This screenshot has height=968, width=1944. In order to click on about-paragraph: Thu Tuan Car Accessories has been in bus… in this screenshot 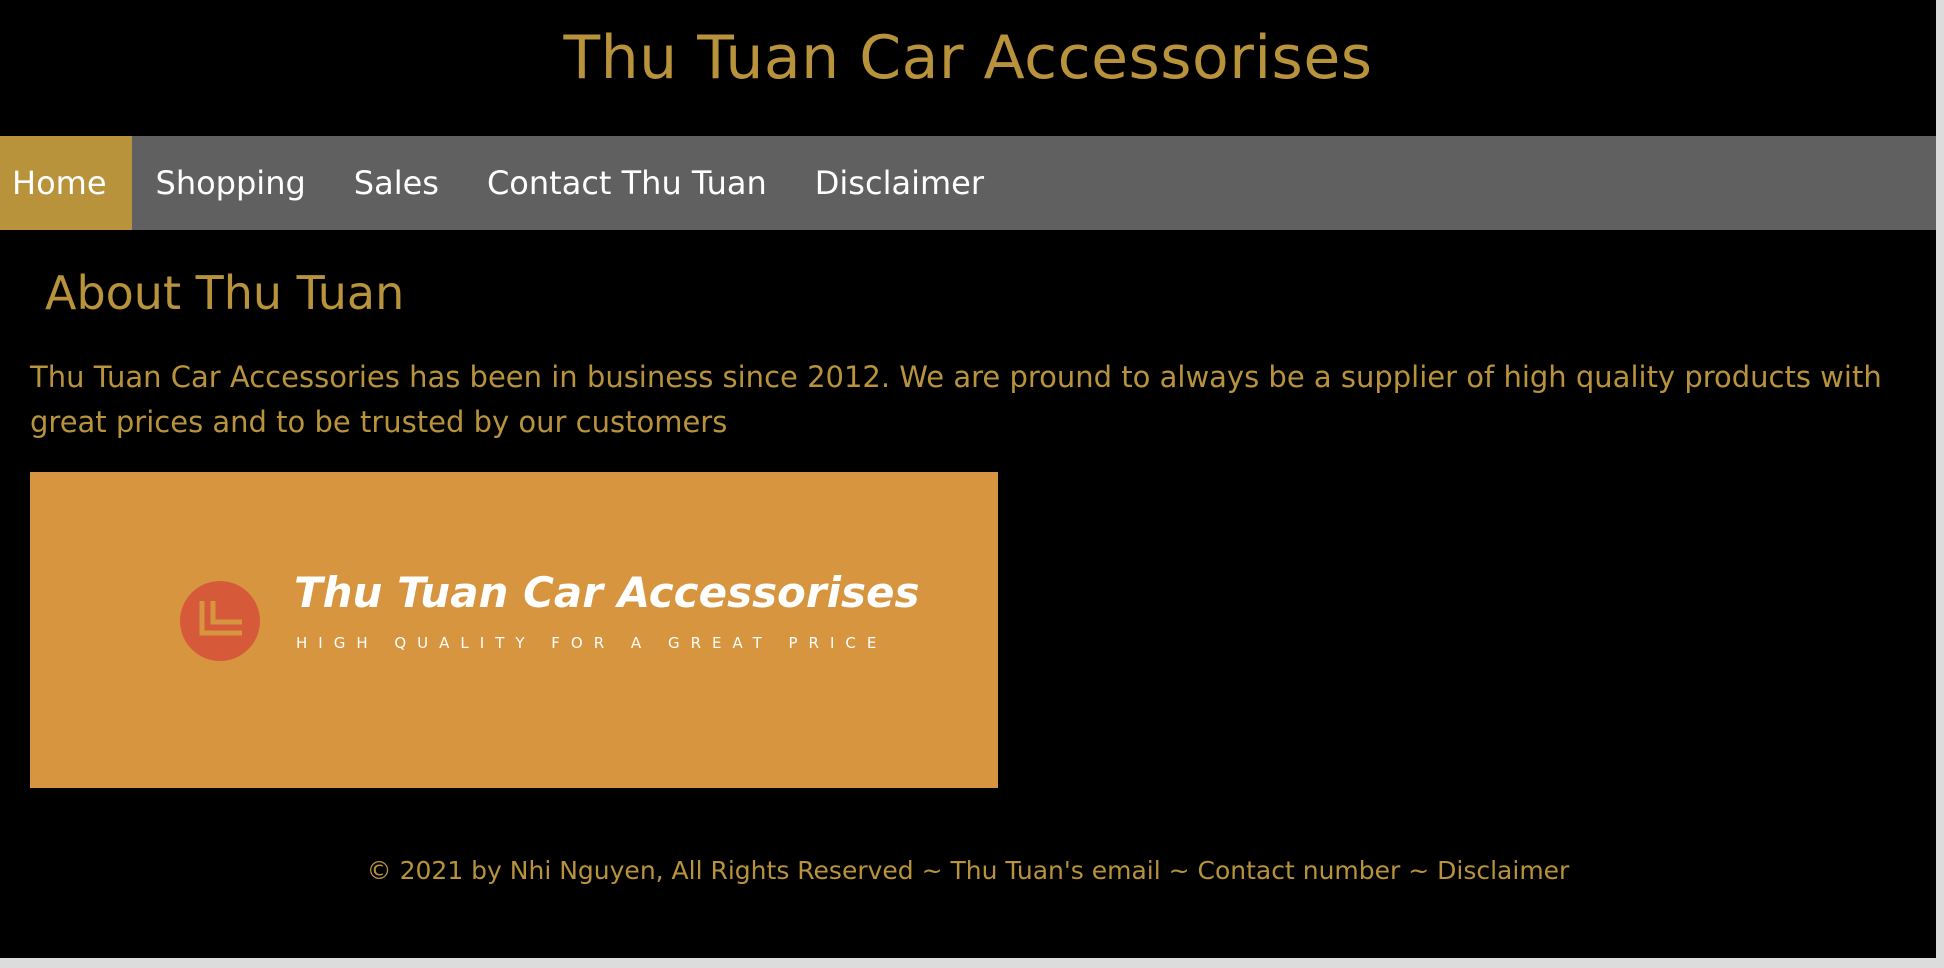, I will do `click(956, 400)`.